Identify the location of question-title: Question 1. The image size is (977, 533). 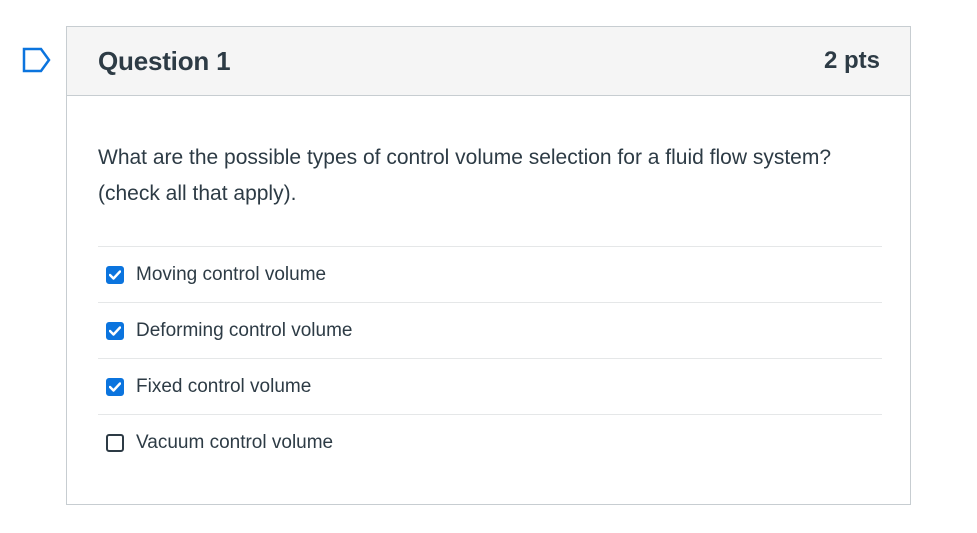
(164, 60).